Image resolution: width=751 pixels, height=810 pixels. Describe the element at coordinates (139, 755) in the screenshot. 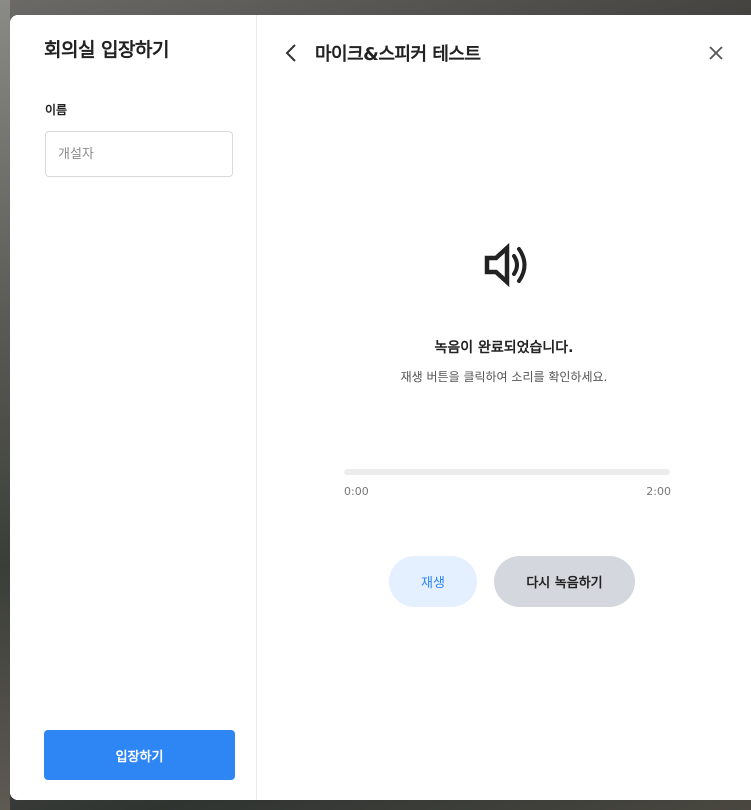

I see `enter-room-button: 입장하기` at that location.